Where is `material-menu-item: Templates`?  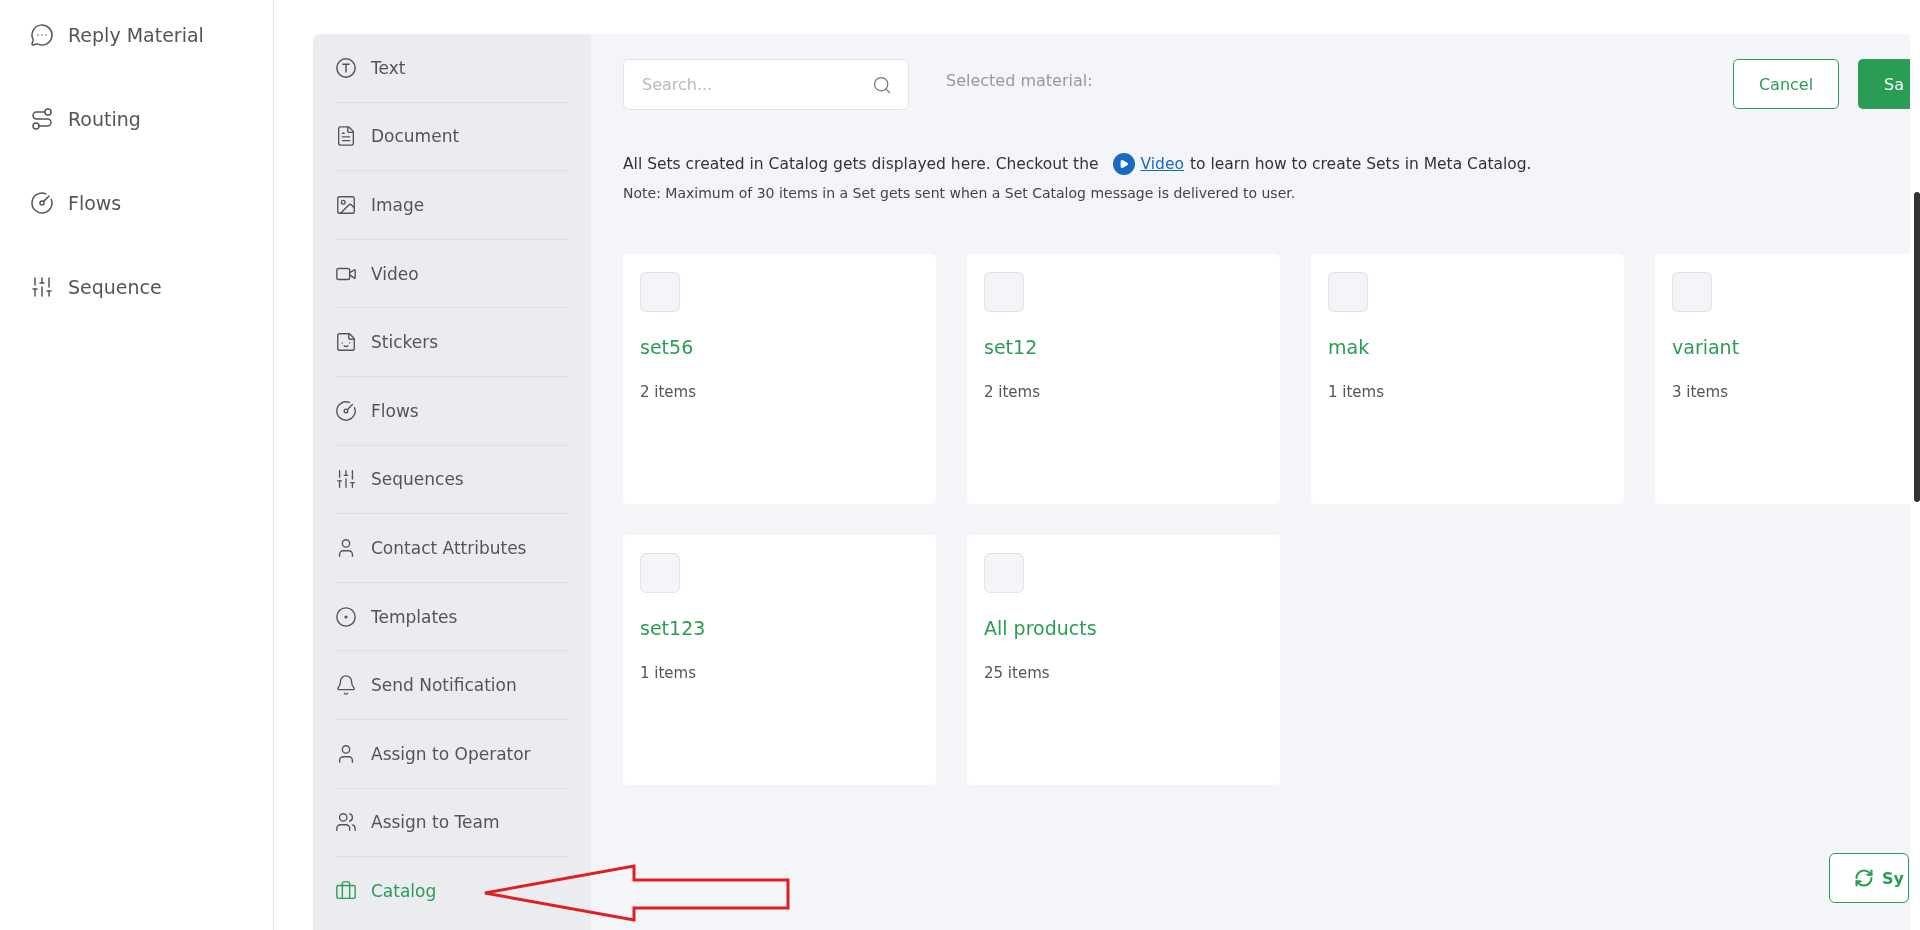 material-menu-item: Templates is located at coordinates (452, 617).